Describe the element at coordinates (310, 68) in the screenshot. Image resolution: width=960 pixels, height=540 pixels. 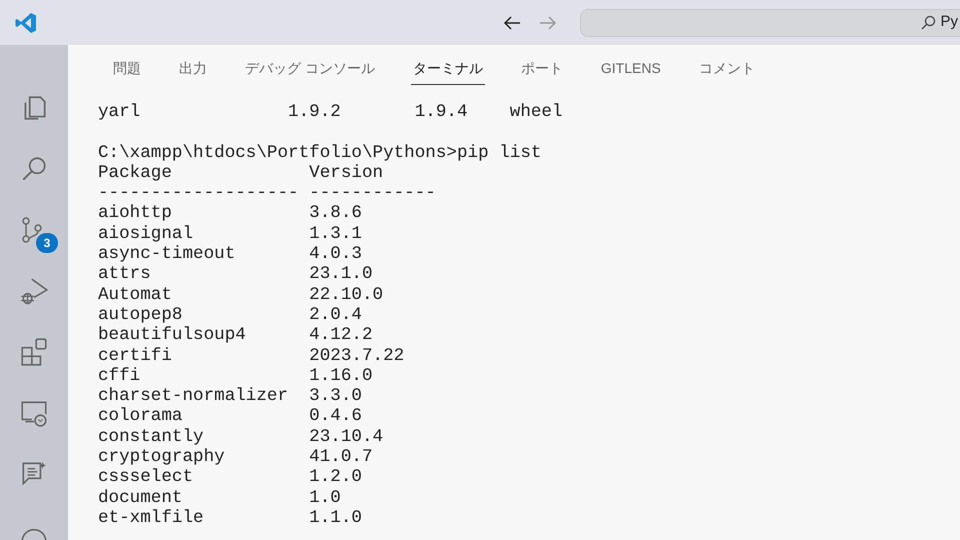
I see `panel-tab: デバッグ コンソール` at that location.